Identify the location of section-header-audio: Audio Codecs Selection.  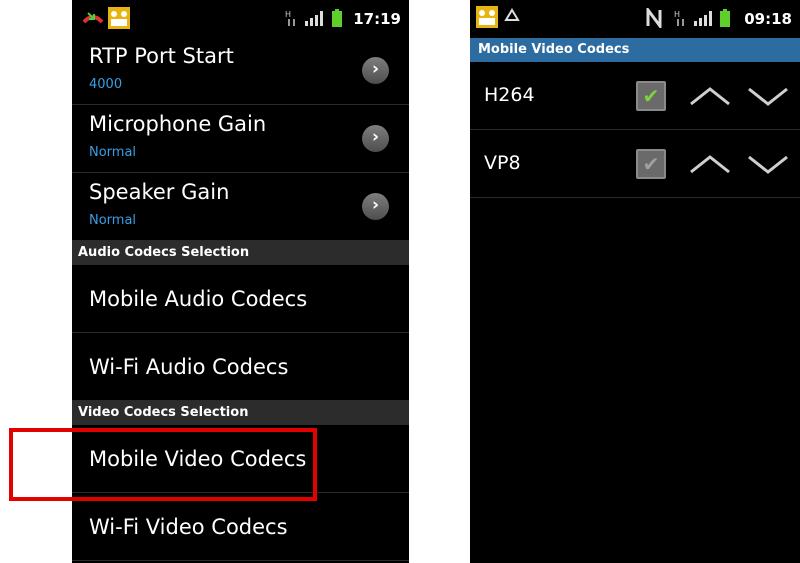
(240, 253).